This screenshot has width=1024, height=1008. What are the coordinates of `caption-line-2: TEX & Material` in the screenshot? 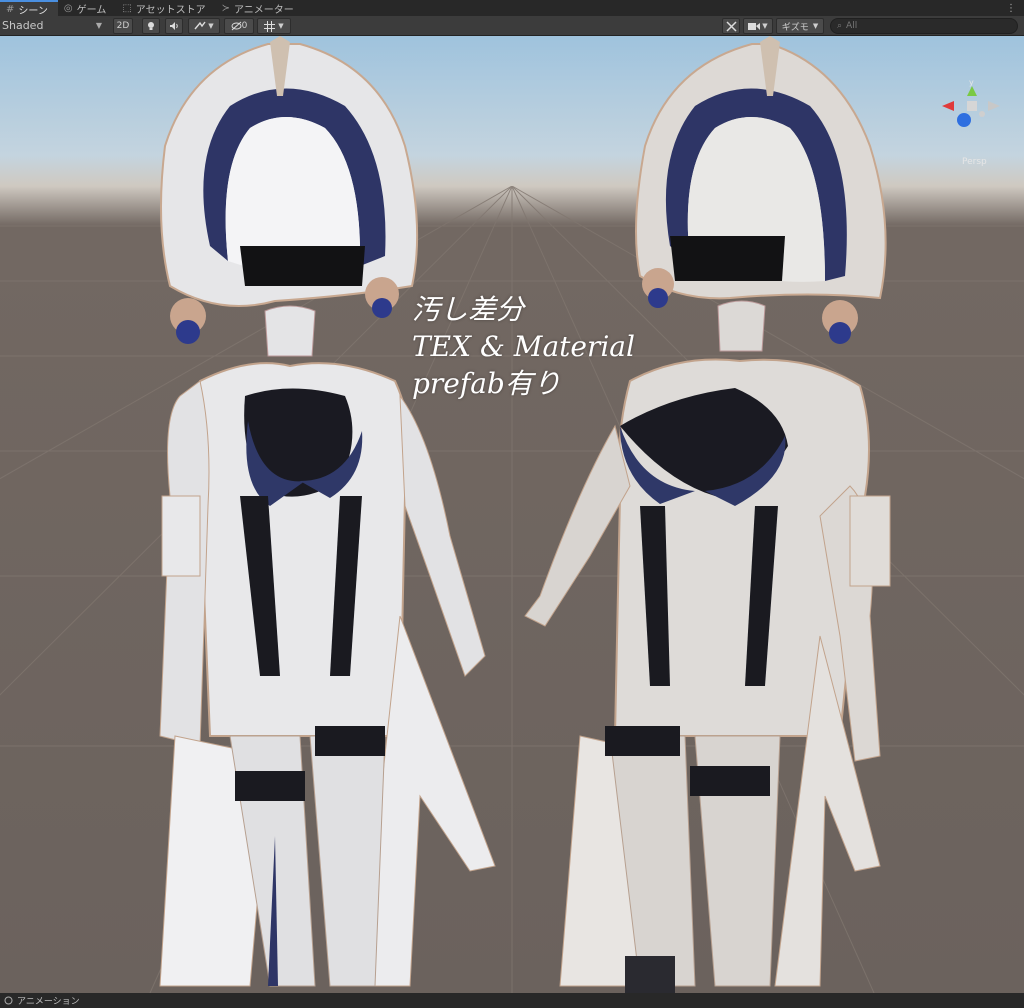 It's located at (523, 346).